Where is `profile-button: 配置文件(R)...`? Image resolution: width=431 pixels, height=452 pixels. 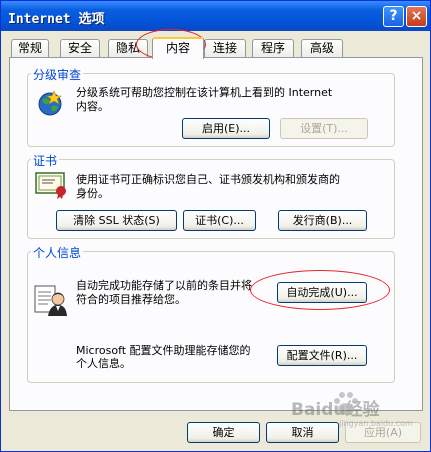
profile-button: 配置文件(R)... is located at coordinates (322, 355).